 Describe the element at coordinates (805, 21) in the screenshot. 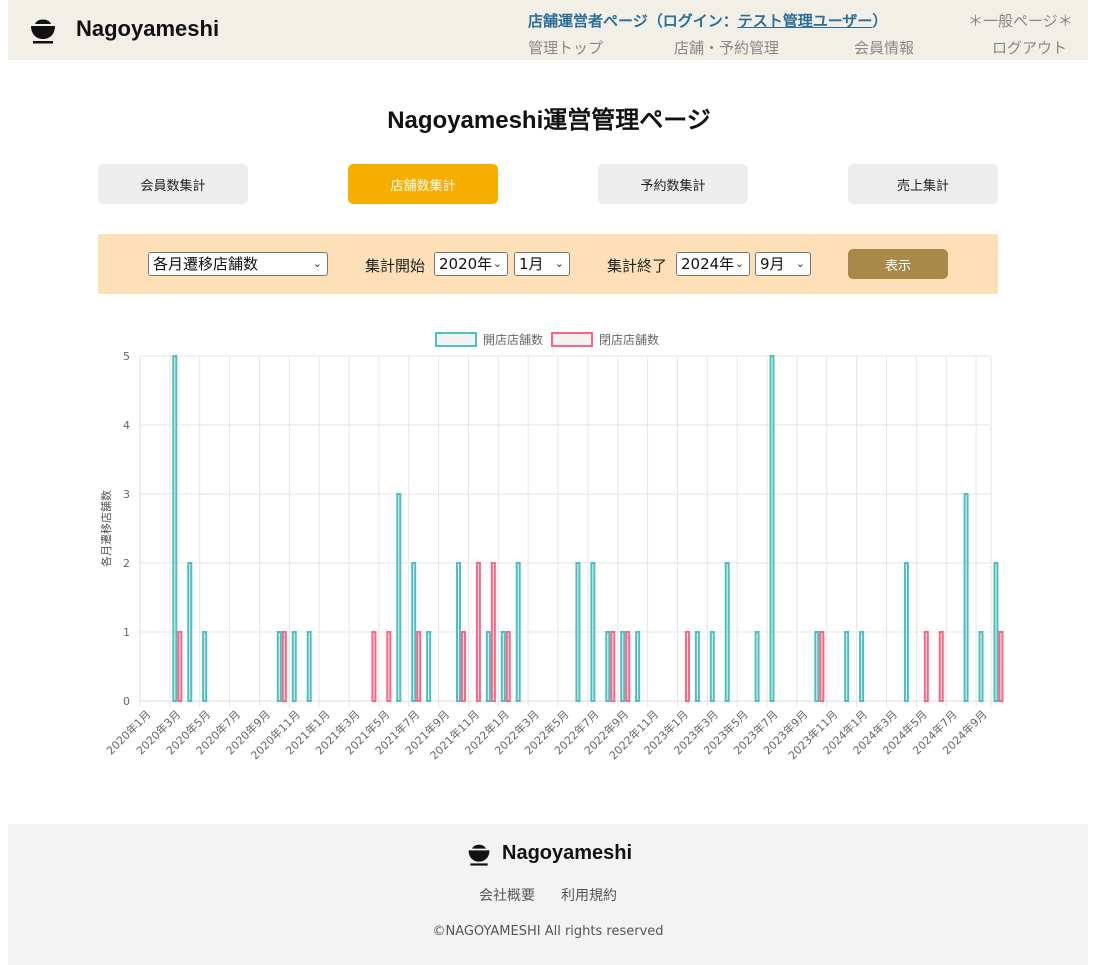

I see `admin-user-link: テスト管理ユーザー` at that location.